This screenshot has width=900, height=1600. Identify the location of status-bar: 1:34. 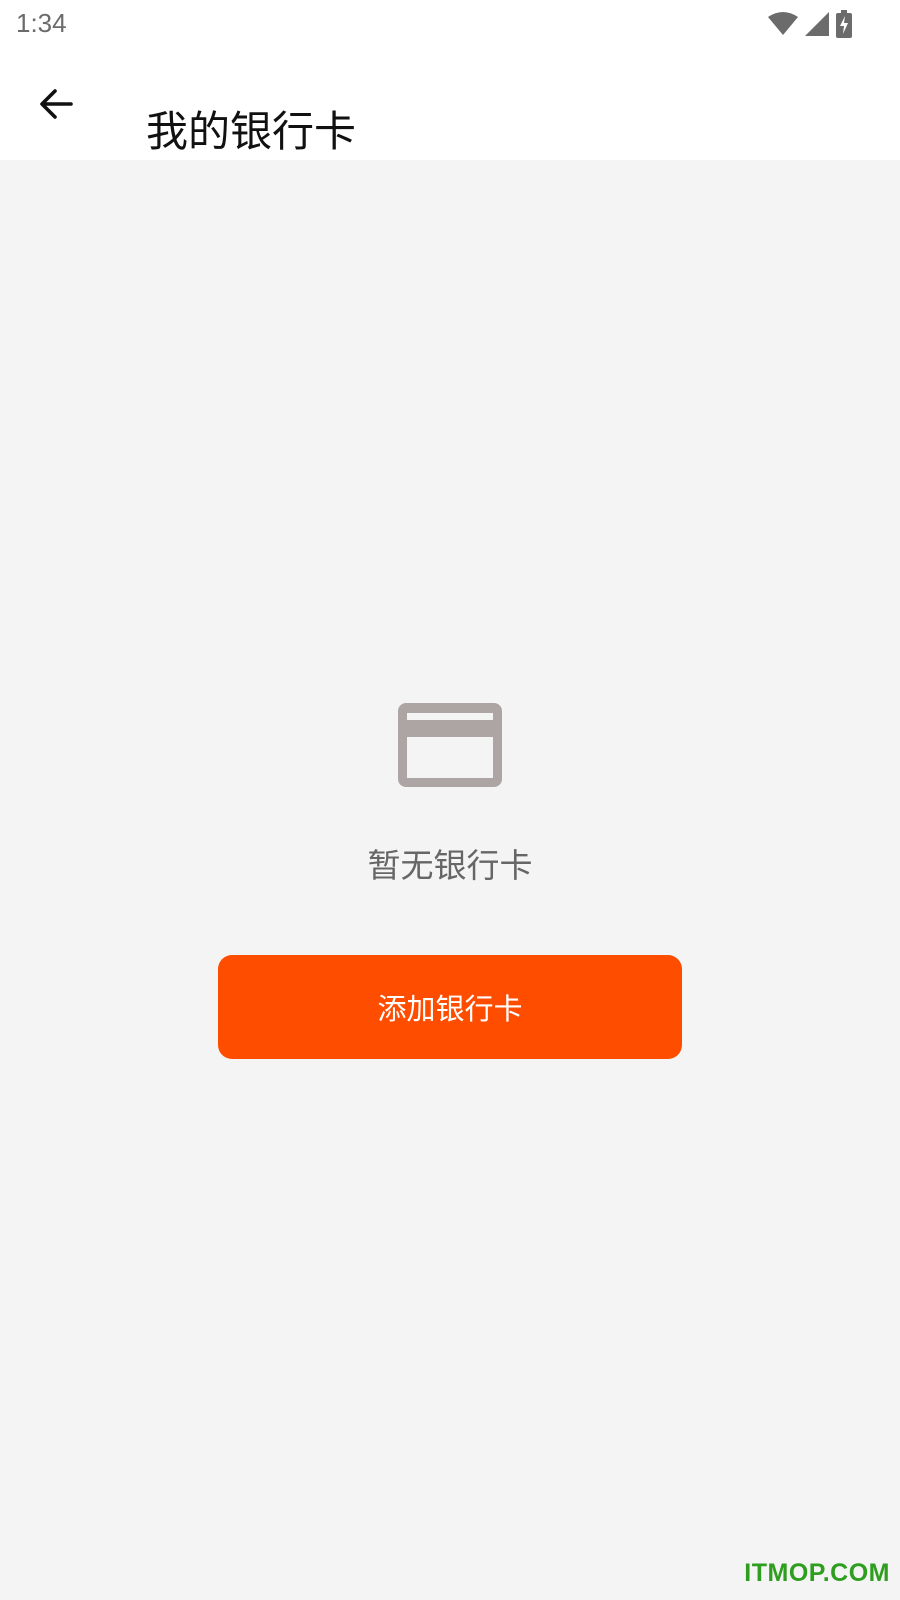
(450, 26).